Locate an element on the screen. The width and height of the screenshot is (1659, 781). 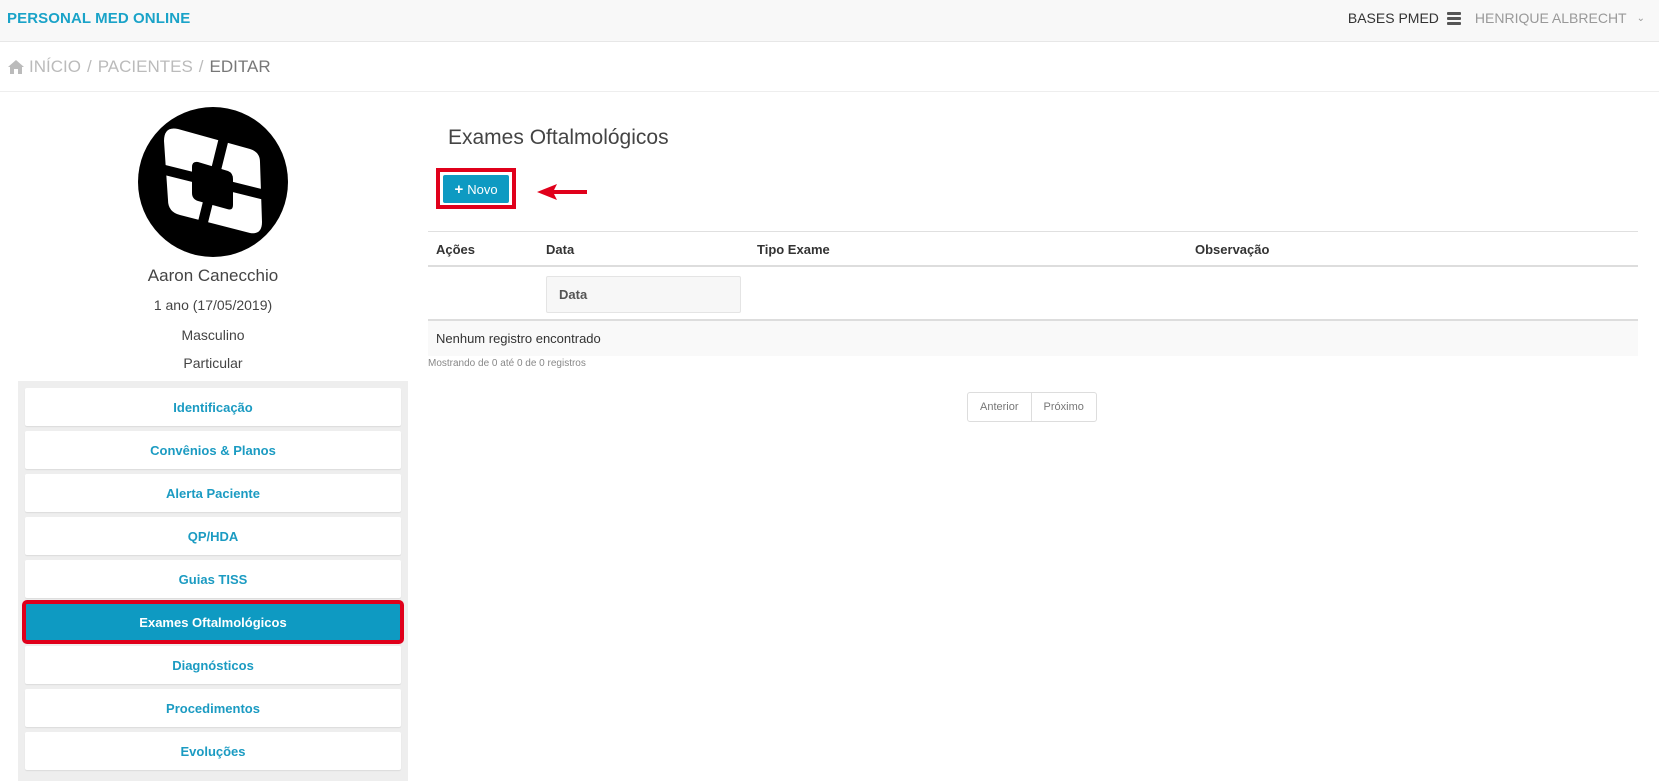
avatar is located at coordinates (213, 182).